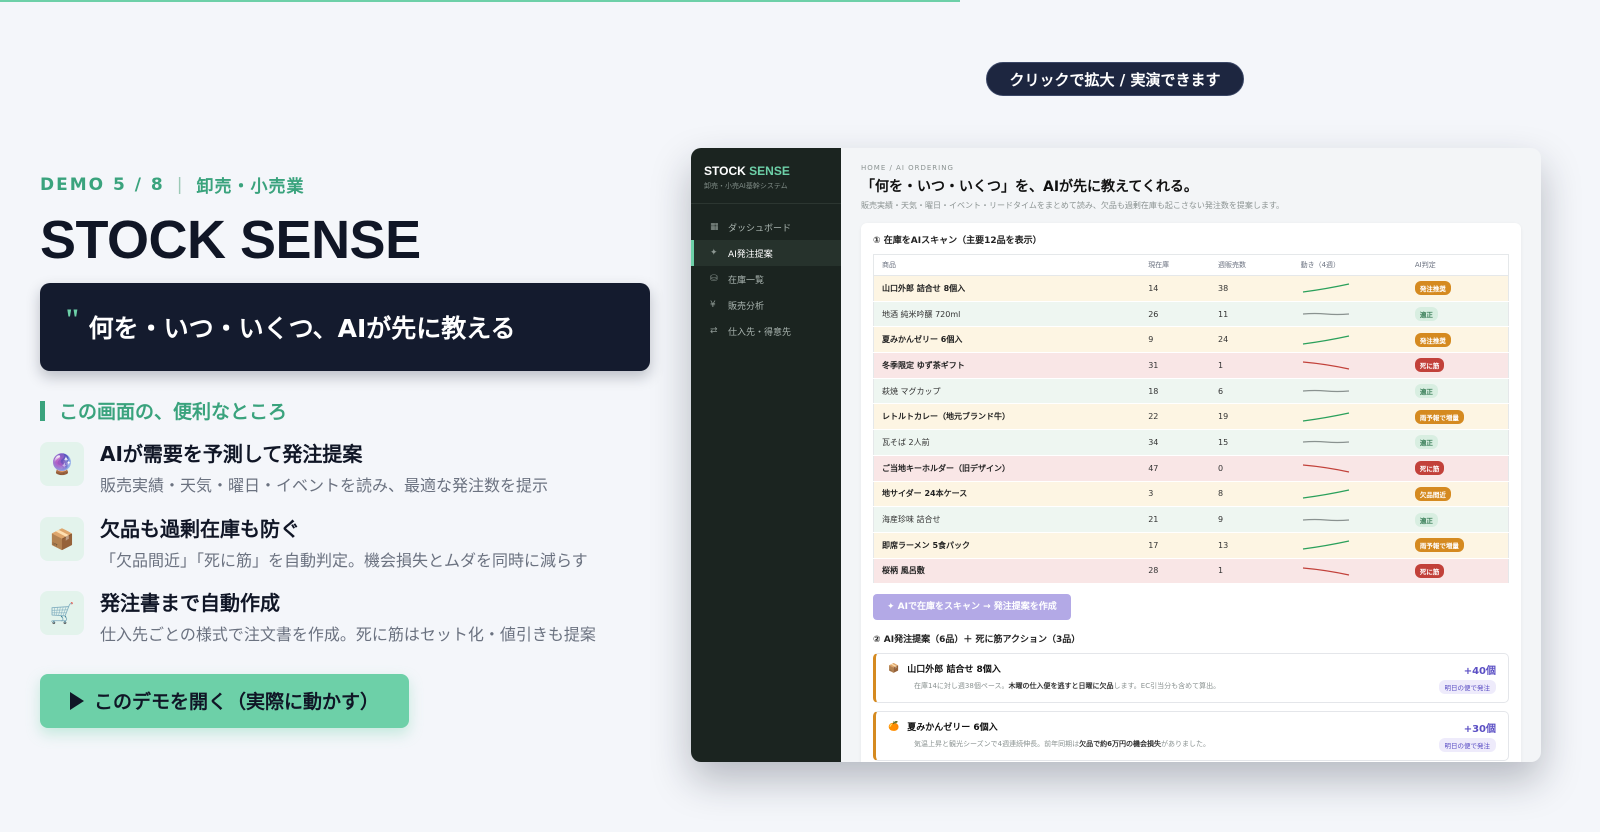  What do you see at coordinates (1061, 686) in the screenshot?
I see `reason-highlight: 木曜の仕入便を逃すと日曜に欠品` at bounding box center [1061, 686].